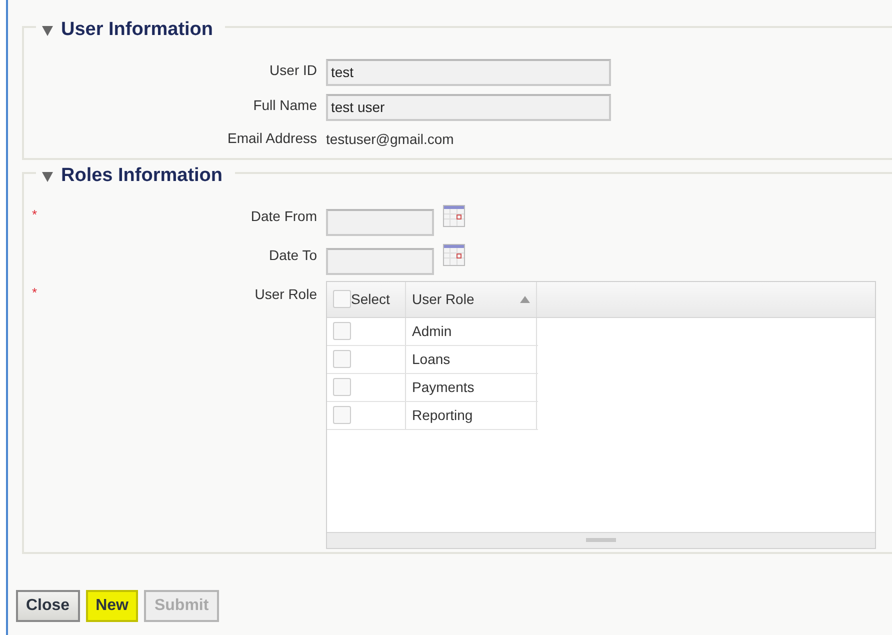  Describe the element at coordinates (293, 255) in the screenshot. I see `field-label: Date To` at that location.